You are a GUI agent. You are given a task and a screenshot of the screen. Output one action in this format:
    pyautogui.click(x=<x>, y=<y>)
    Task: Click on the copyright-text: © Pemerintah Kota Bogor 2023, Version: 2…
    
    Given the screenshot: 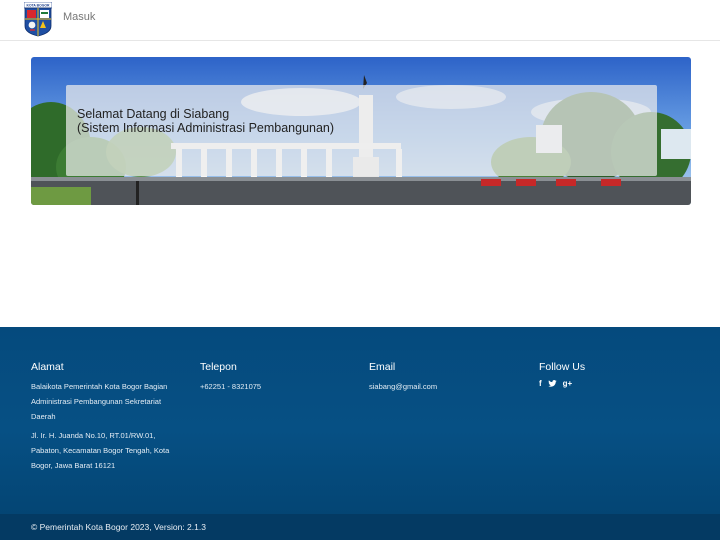 What is the action you would take?
    pyautogui.click(x=118, y=527)
    